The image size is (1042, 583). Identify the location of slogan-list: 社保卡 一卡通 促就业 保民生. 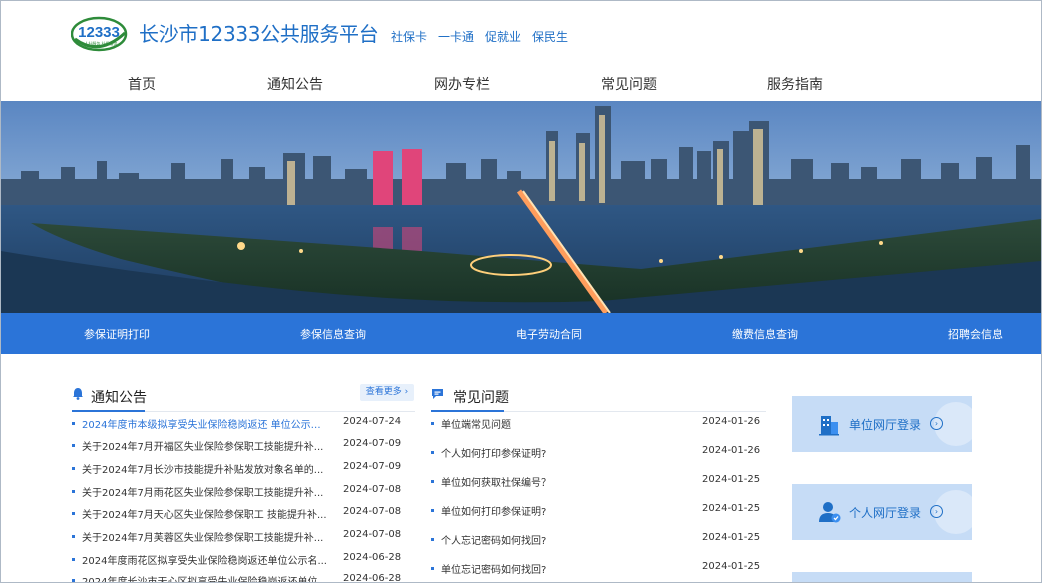
(485, 36).